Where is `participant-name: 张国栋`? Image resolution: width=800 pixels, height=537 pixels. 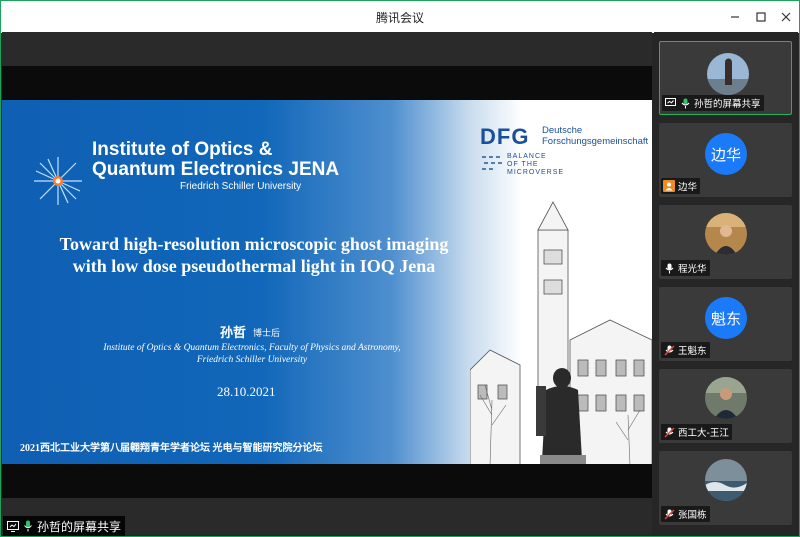 participant-name: 张国栋 is located at coordinates (692, 515).